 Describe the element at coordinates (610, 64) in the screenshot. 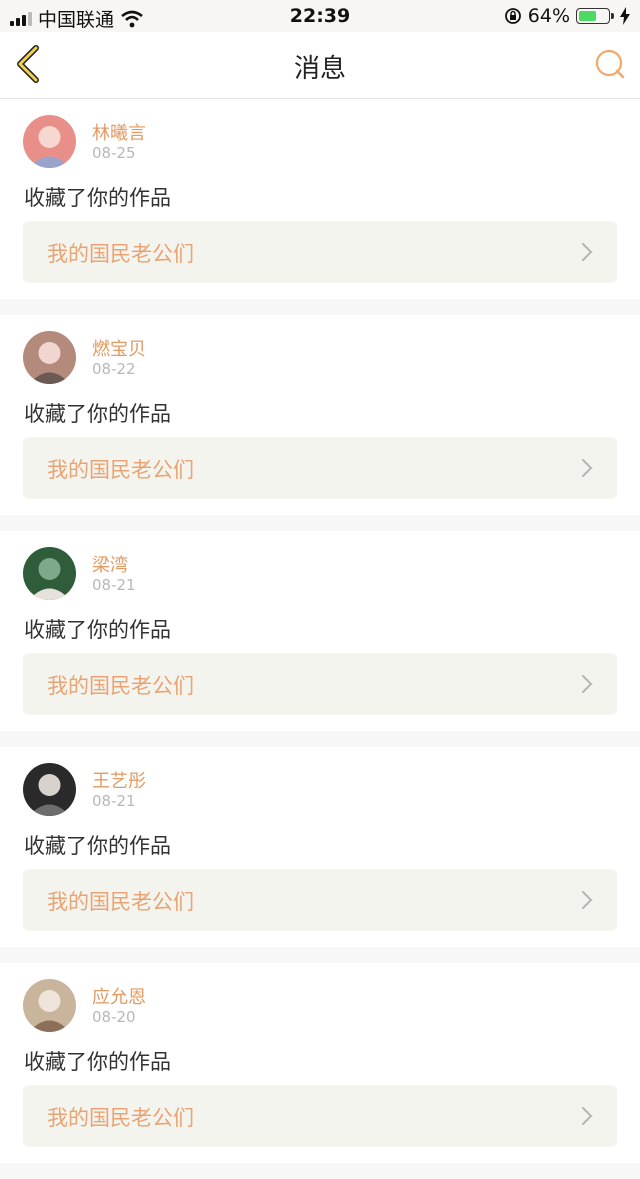

I see `search-icon` at that location.